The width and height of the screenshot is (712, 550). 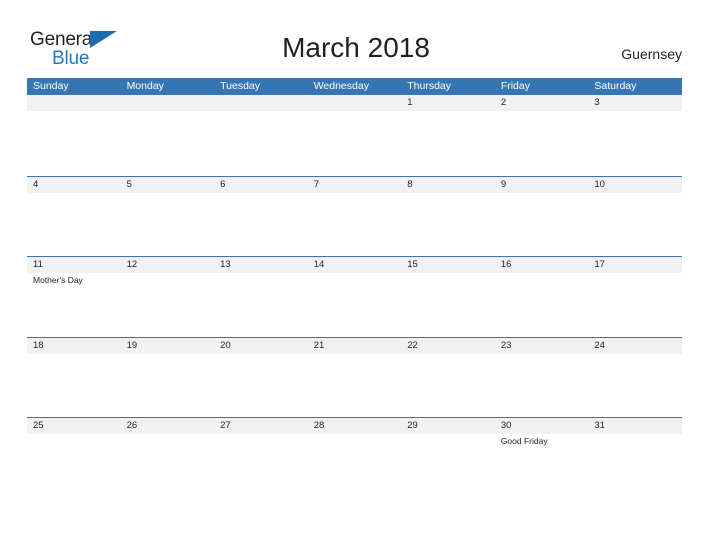 I want to click on day-event: Mother's Day, so click(x=58, y=280).